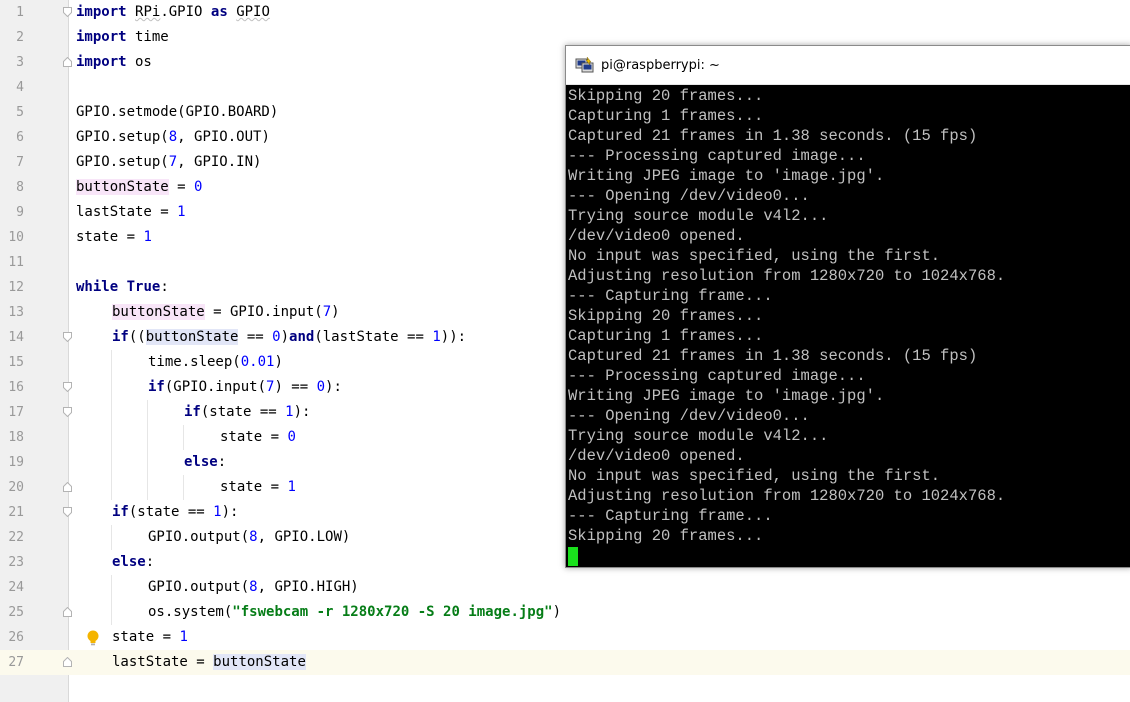 This screenshot has height=702, width=1130. Describe the element at coordinates (263, 312) in the screenshot. I see `code-token: = GPIO.input(` at that location.